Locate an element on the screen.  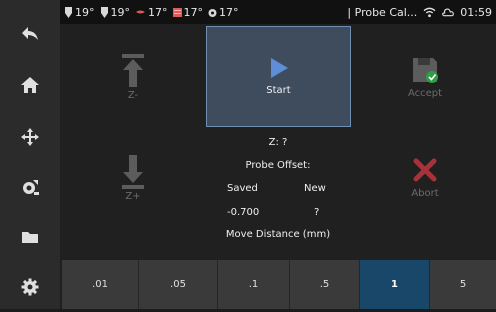
distance-option-label: 5 is located at coordinates (463, 284).